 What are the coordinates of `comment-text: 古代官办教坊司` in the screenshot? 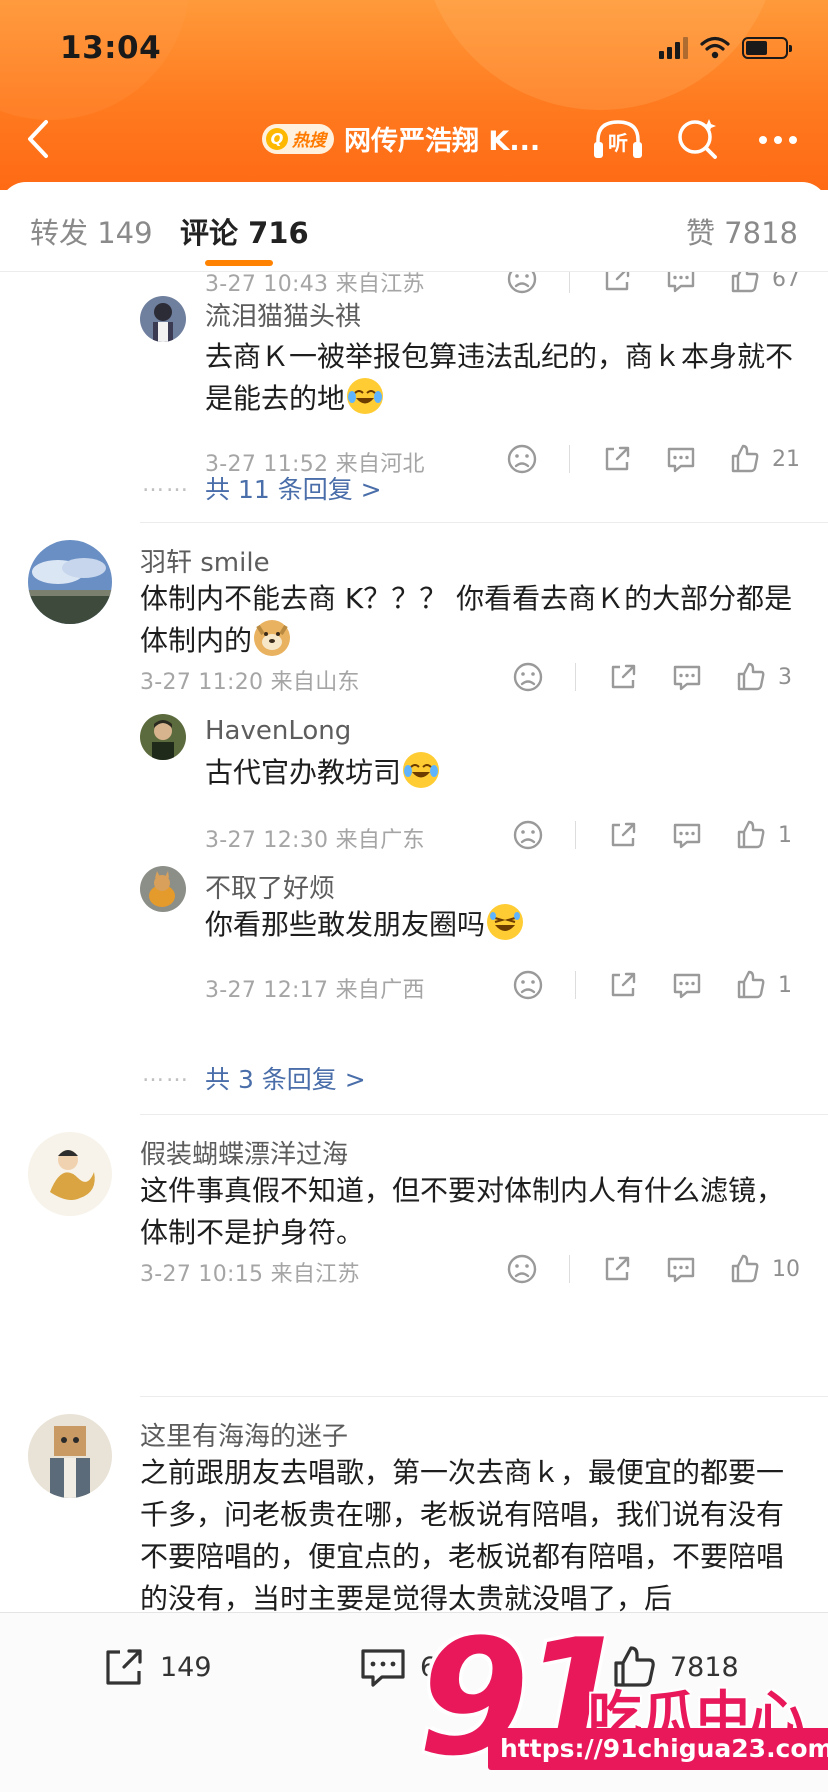 It's located at (505, 773).